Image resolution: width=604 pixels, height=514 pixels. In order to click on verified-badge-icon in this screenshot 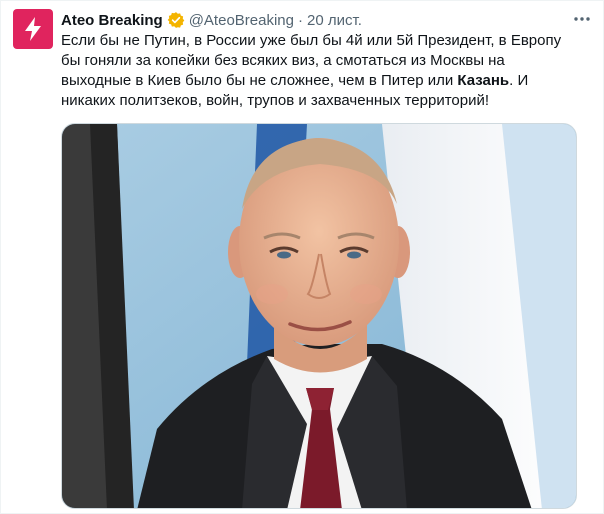, I will do `click(176, 20)`.